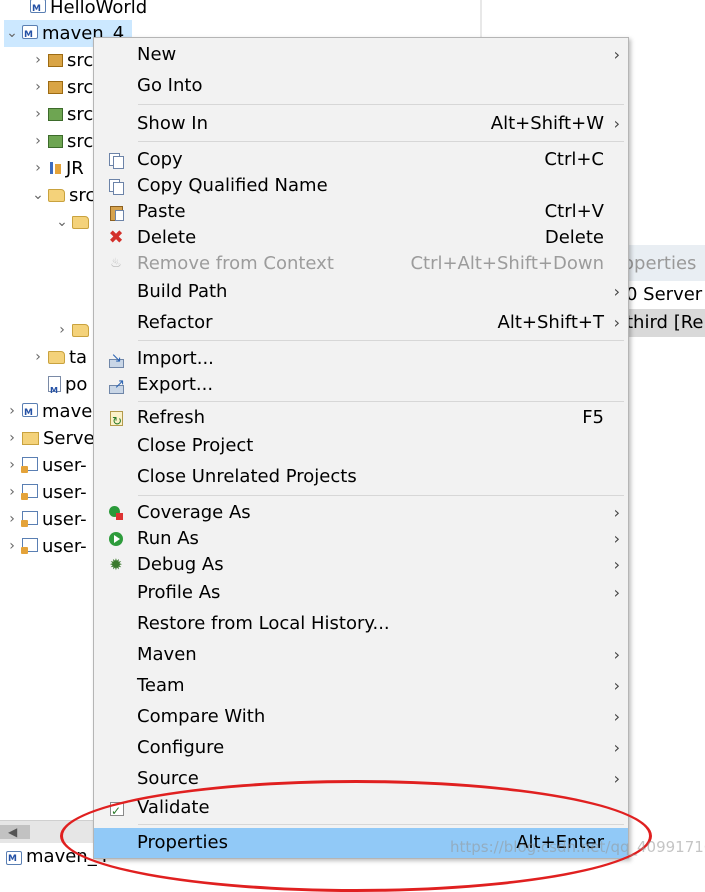 This screenshot has width=705, height=892. I want to click on menu-item-shortcut: Ctrl+C, so click(574, 159).